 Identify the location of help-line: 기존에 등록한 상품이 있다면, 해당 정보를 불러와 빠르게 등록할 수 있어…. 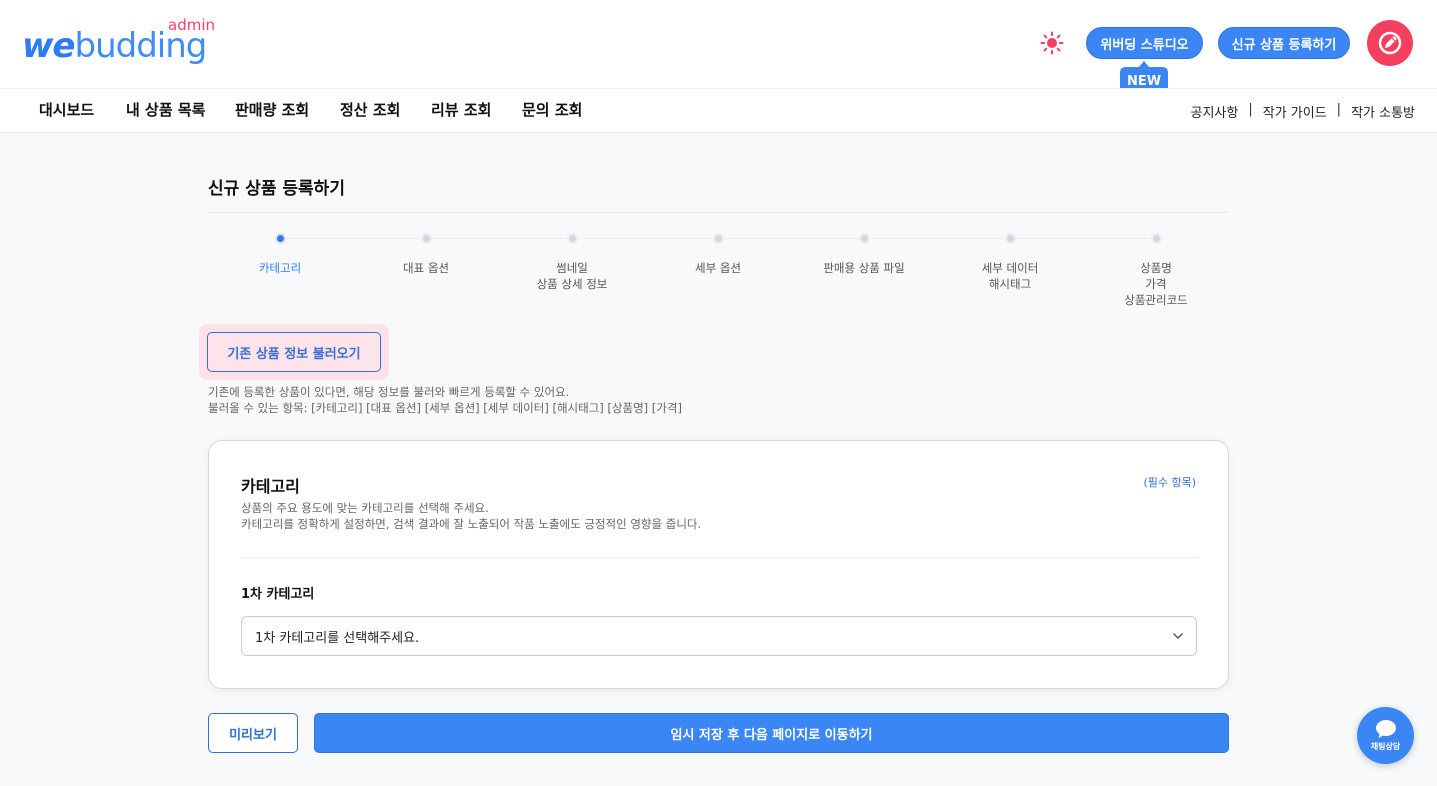
(389, 392).